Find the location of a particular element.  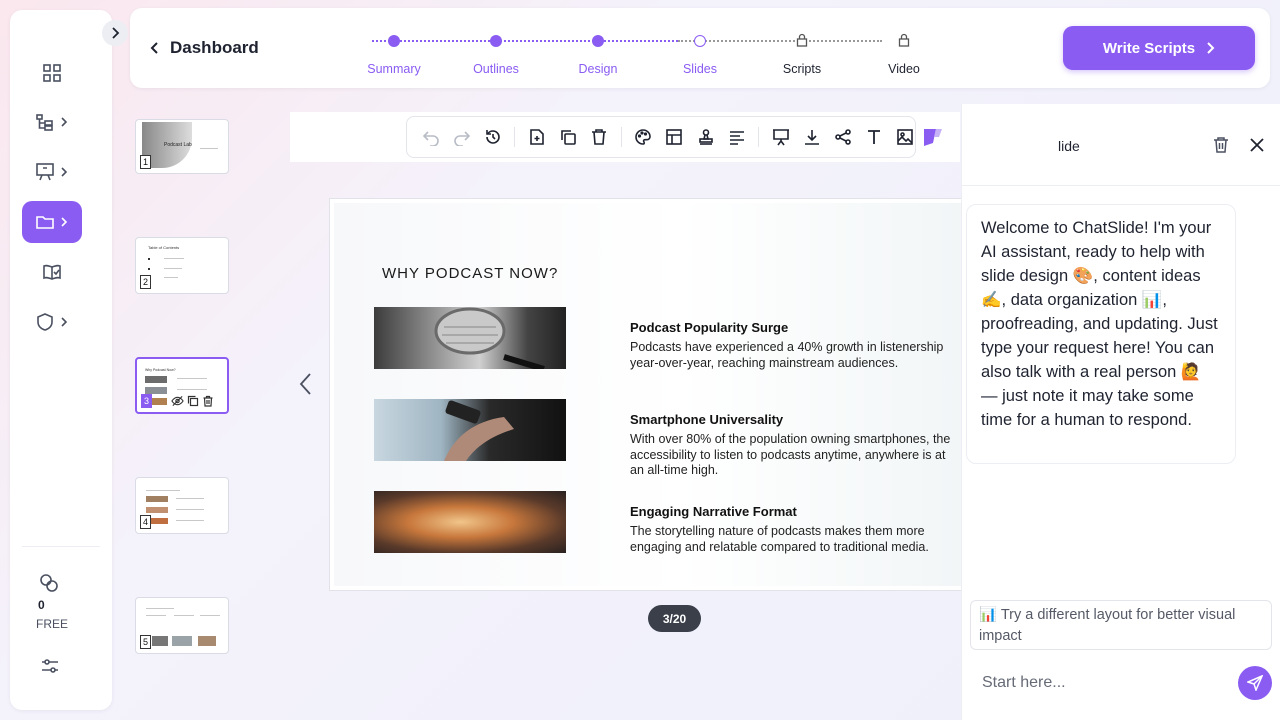

copy-icon is located at coordinates (568, 137).